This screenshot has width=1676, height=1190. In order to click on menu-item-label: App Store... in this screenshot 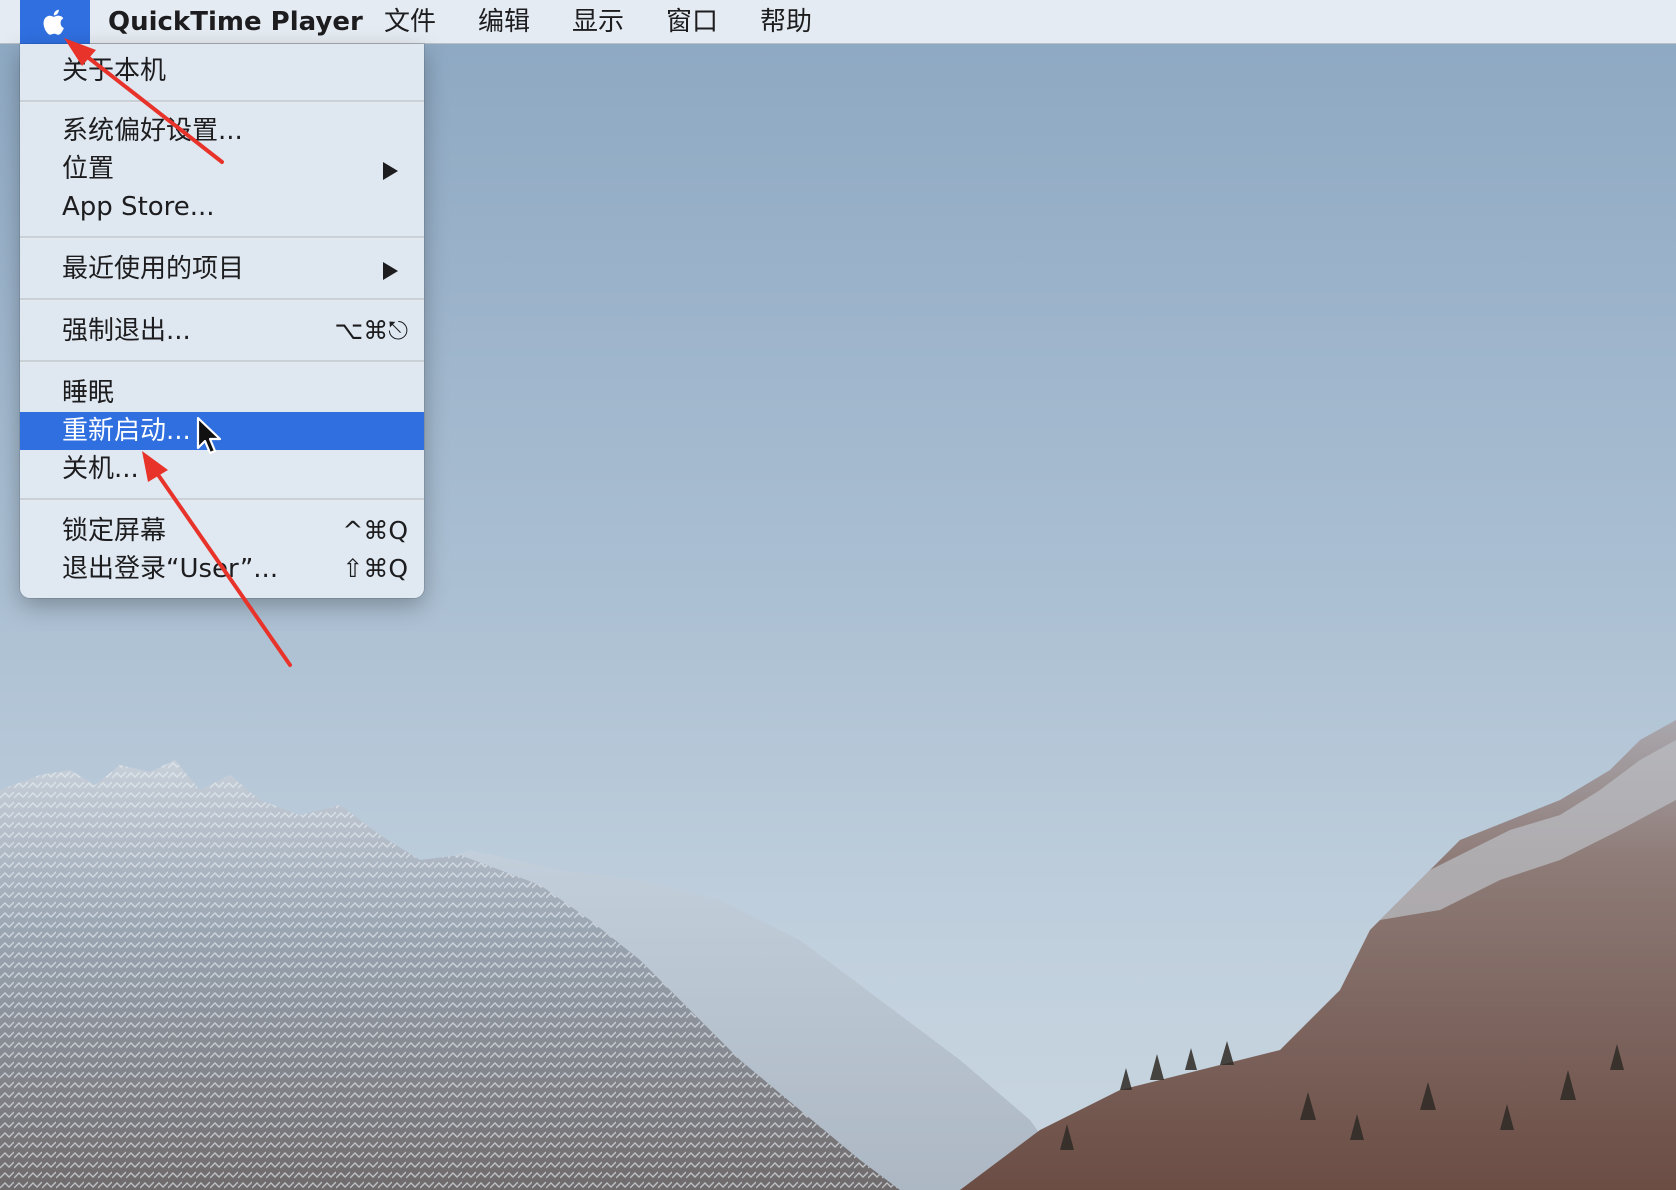, I will do `click(138, 207)`.